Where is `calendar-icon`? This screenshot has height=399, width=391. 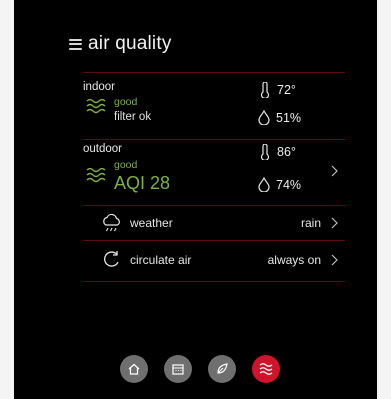
calendar-icon is located at coordinates (178, 369).